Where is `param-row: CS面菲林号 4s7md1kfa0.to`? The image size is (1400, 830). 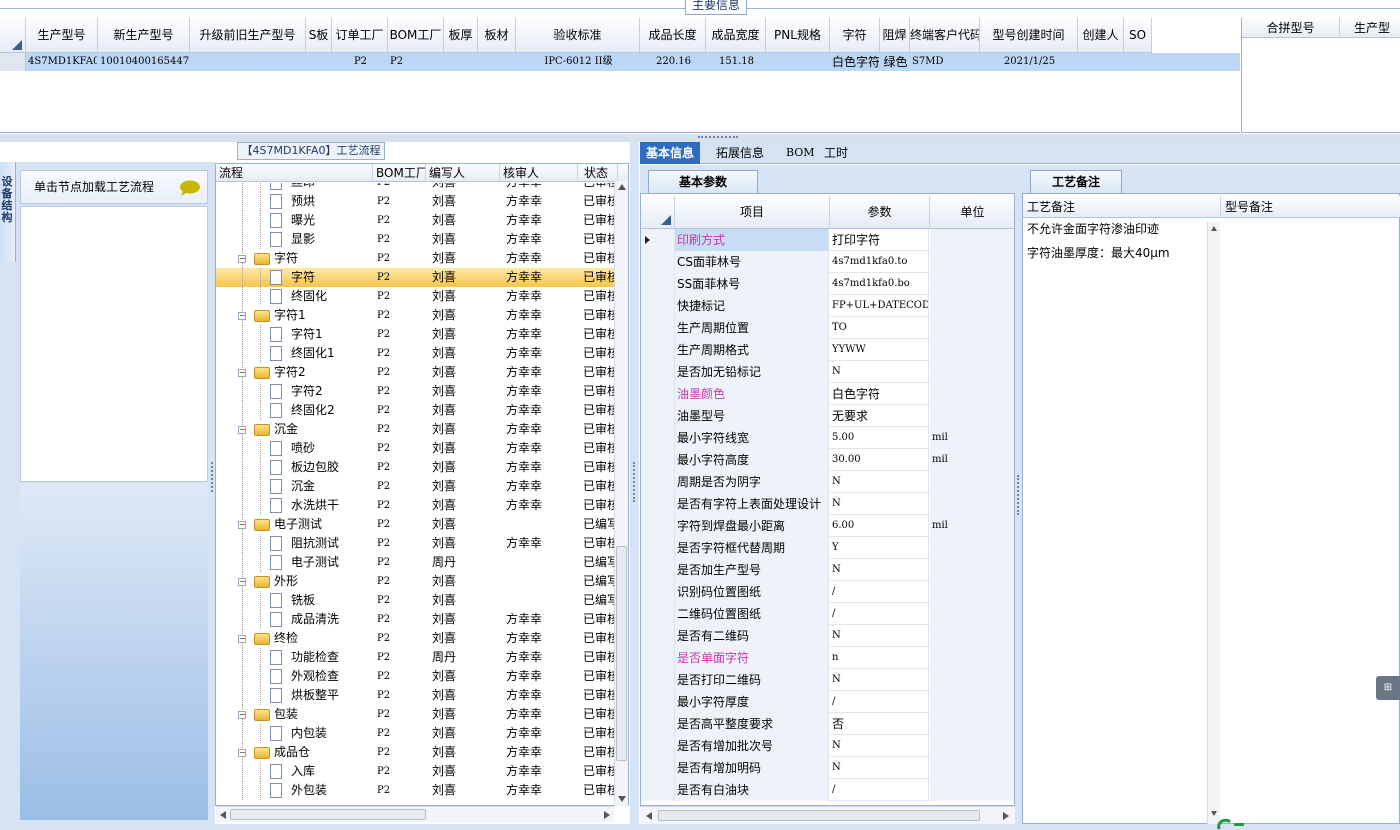 param-row: CS面菲林号 4s7md1kfa0.to is located at coordinates (827, 262).